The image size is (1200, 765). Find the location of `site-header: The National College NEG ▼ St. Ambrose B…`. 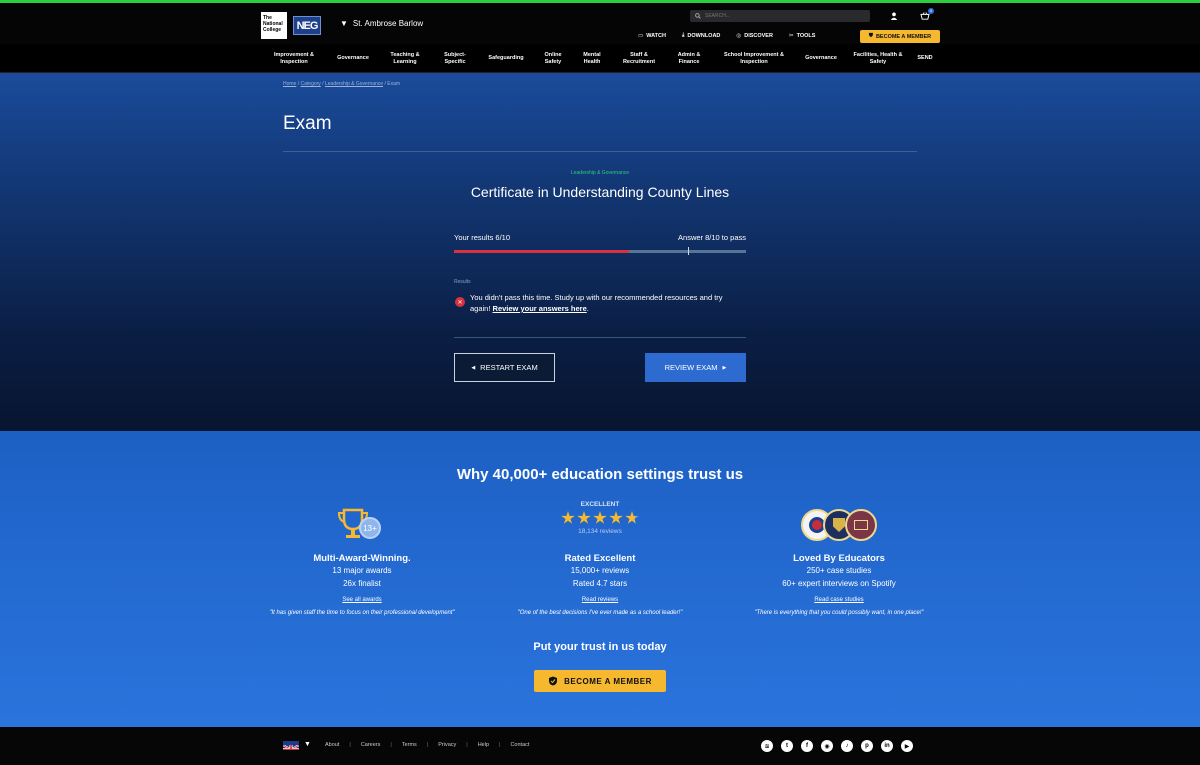

site-header: The National College NEG ▼ St. Ambrose B… is located at coordinates (600, 23).